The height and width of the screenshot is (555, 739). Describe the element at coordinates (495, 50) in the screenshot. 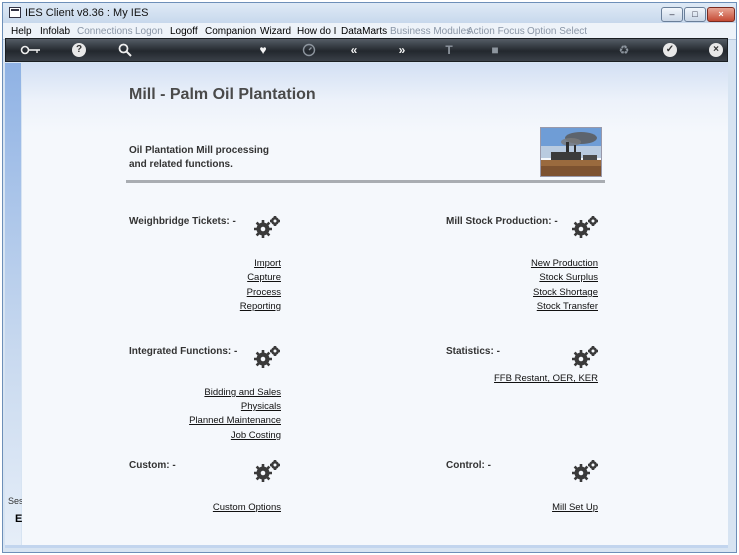

I see `stop-icon: ■` at that location.